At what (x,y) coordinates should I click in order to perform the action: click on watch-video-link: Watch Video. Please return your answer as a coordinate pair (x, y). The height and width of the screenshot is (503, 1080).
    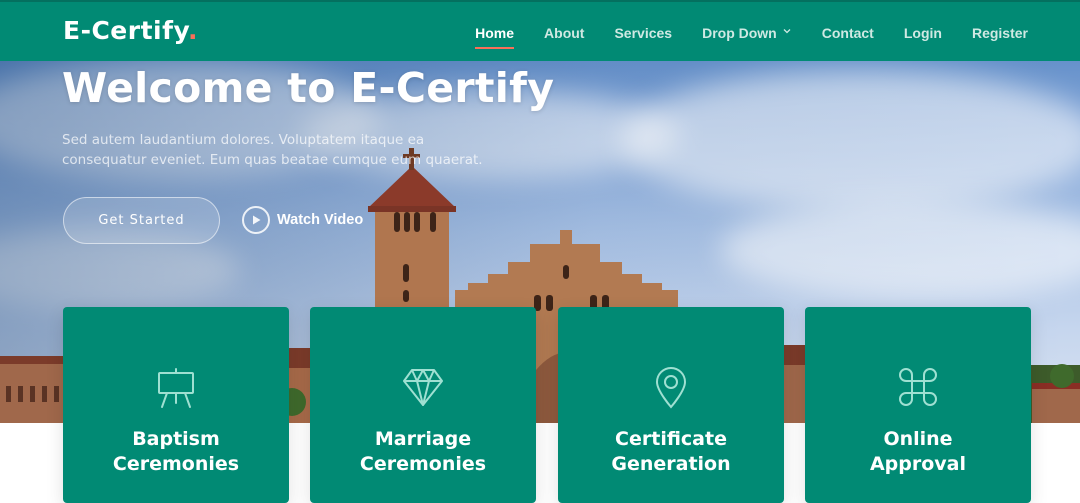
    Looking at the image, I should click on (302, 220).